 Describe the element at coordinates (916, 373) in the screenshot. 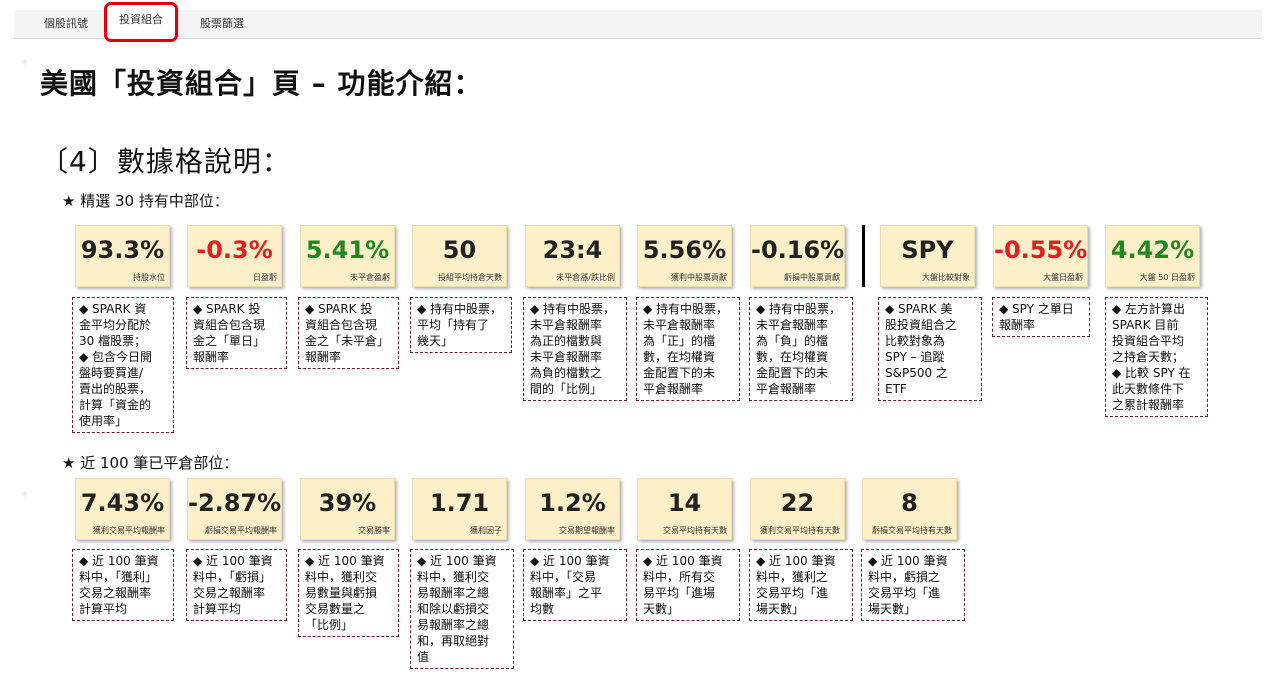

I see `description-line: S&P500 之` at that location.